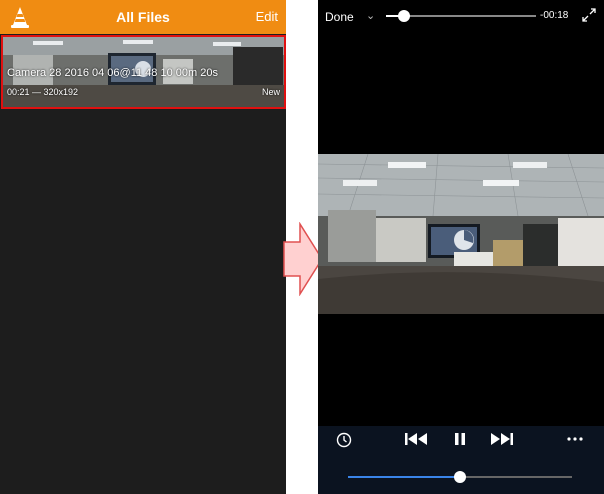  Describe the element at coordinates (270, 92) in the screenshot. I see `new-badge: New` at that location.